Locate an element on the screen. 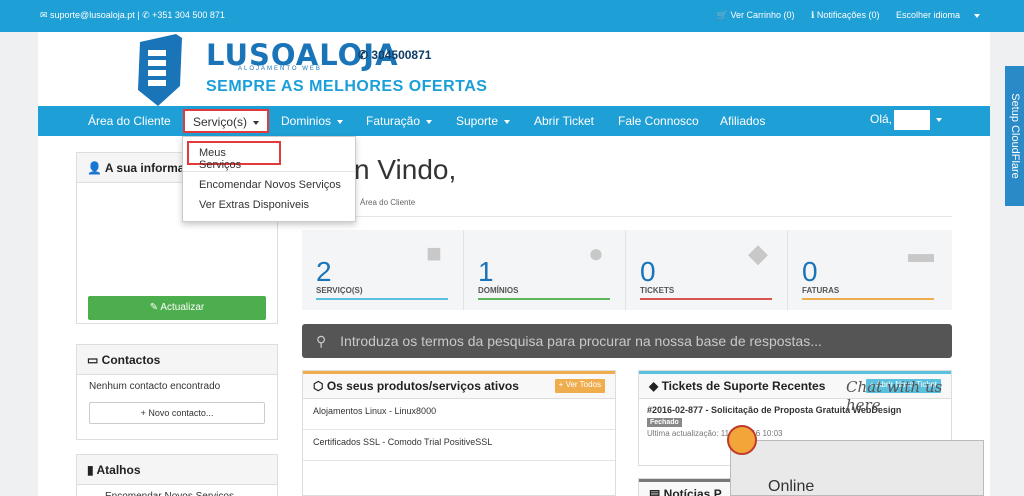  chat-avatar-icon is located at coordinates (742, 440).